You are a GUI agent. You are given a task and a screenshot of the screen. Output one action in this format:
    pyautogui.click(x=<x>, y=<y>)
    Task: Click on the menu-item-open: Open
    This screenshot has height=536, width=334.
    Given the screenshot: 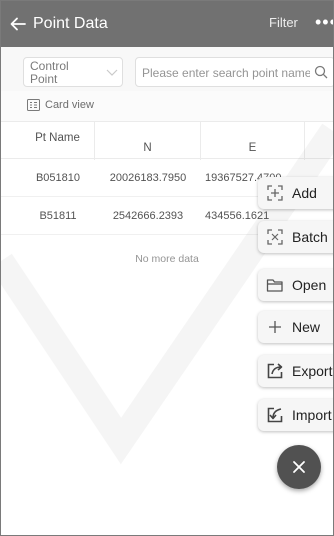 What is the action you would take?
    pyautogui.click(x=295, y=285)
    